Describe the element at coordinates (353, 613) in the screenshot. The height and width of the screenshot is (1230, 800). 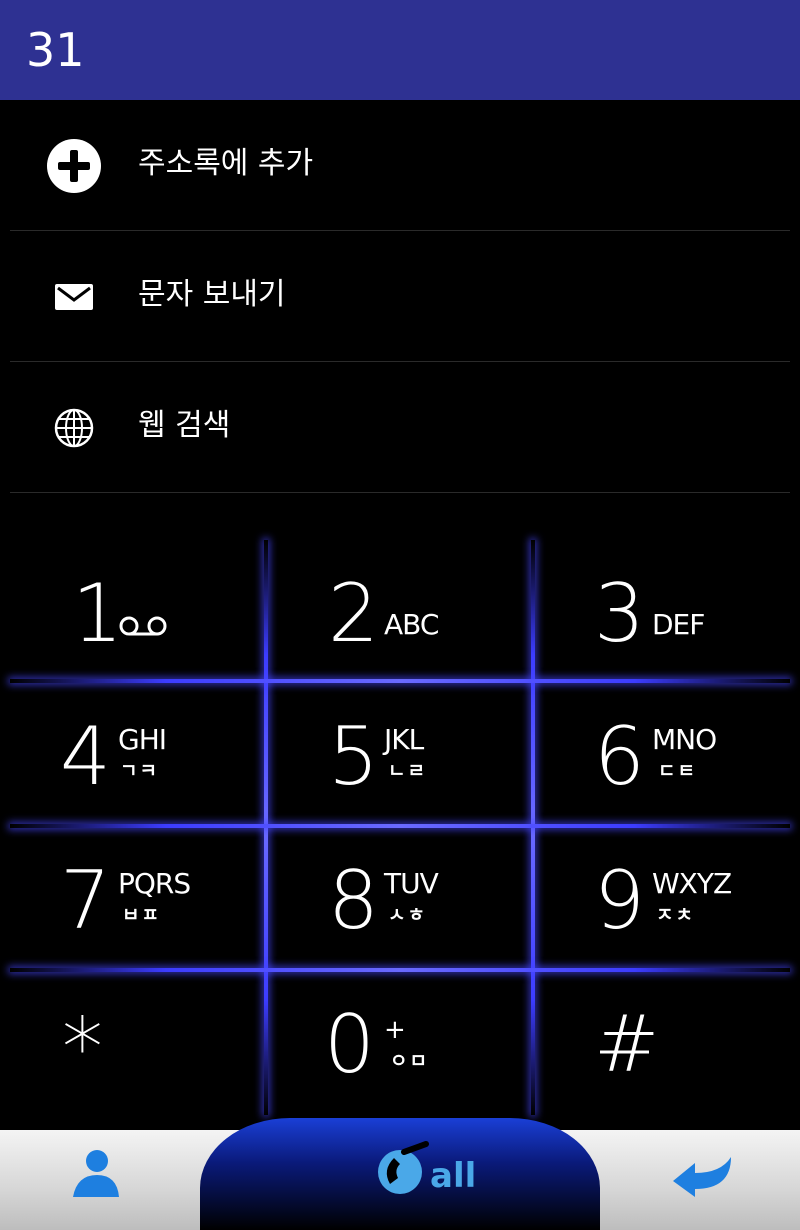
I see `key-digit: 2` at that location.